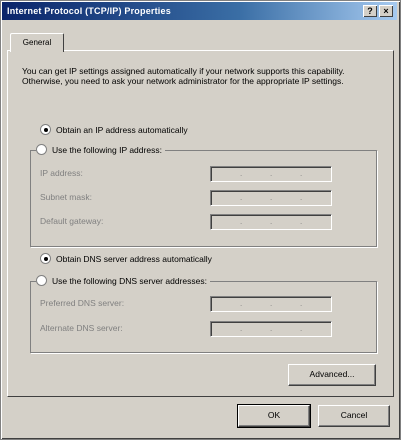 This screenshot has height=440, width=401. I want to click on subnet-mask-field: . . ., so click(271, 198).